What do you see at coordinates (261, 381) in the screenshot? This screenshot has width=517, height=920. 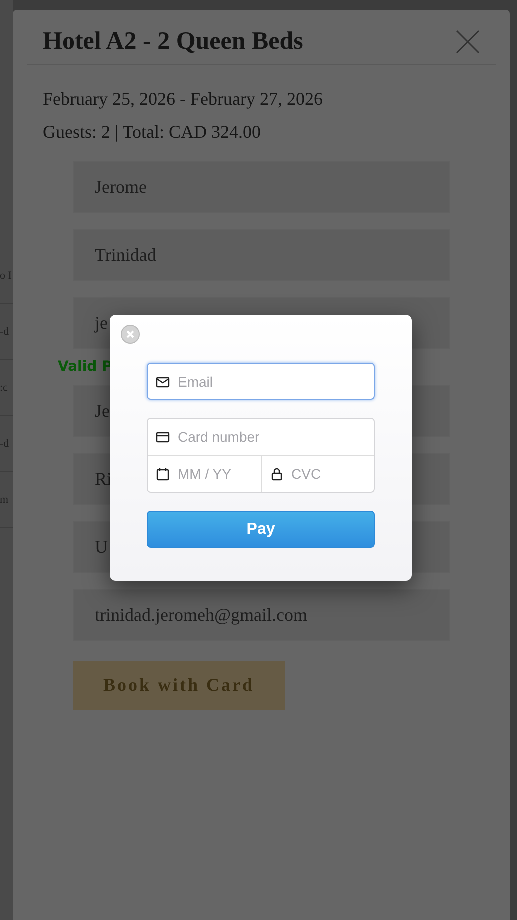 I see `email-field: Email` at bounding box center [261, 381].